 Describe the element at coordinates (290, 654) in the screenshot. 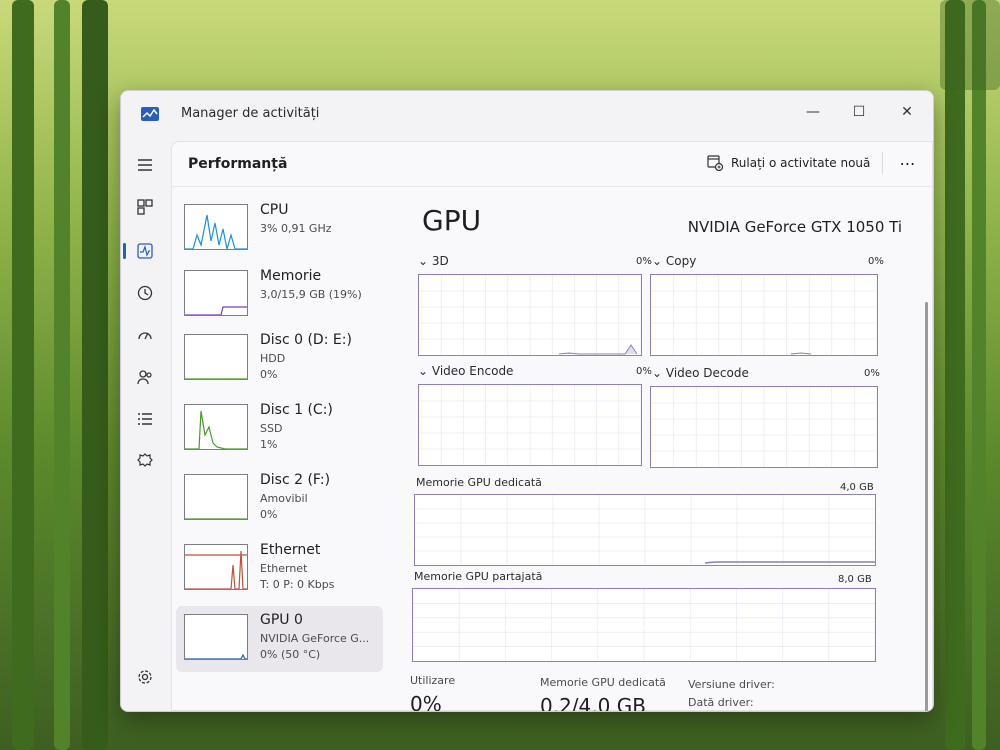

I see `resource-detail-2: 0% (50 °C)` at that location.